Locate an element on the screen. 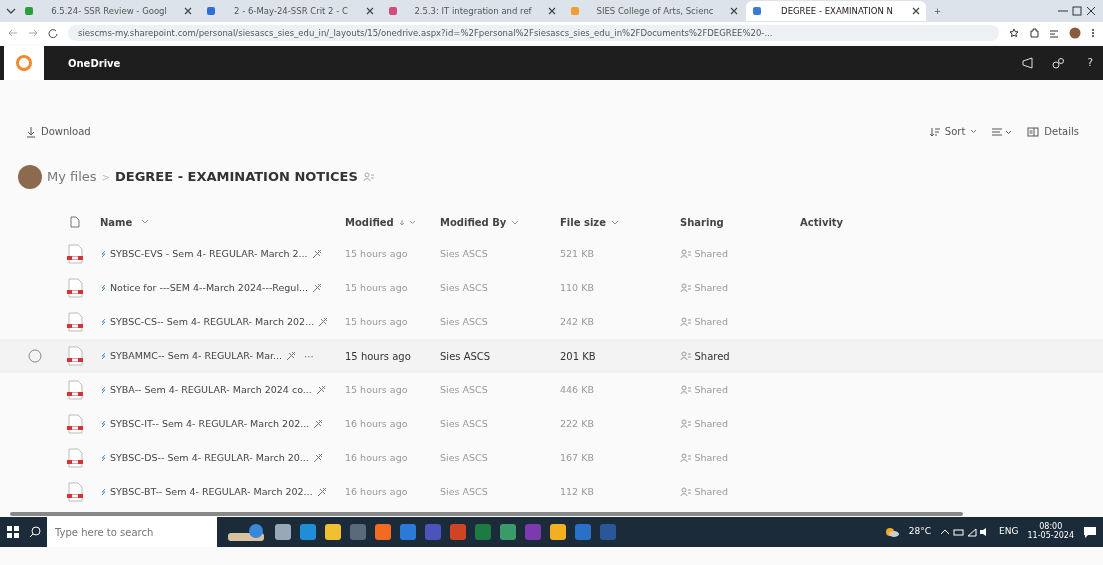 The image size is (1103, 565). new-tab-button: + is located at coordinates (940, 11).